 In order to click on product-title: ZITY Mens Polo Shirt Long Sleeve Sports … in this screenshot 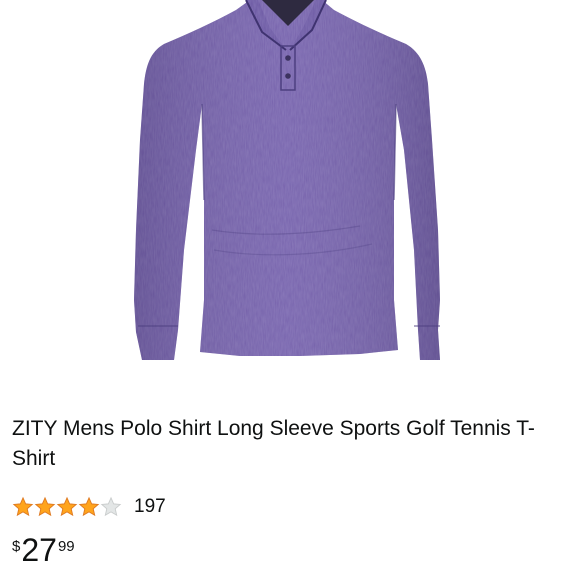, I will do `click(292, 444)`.